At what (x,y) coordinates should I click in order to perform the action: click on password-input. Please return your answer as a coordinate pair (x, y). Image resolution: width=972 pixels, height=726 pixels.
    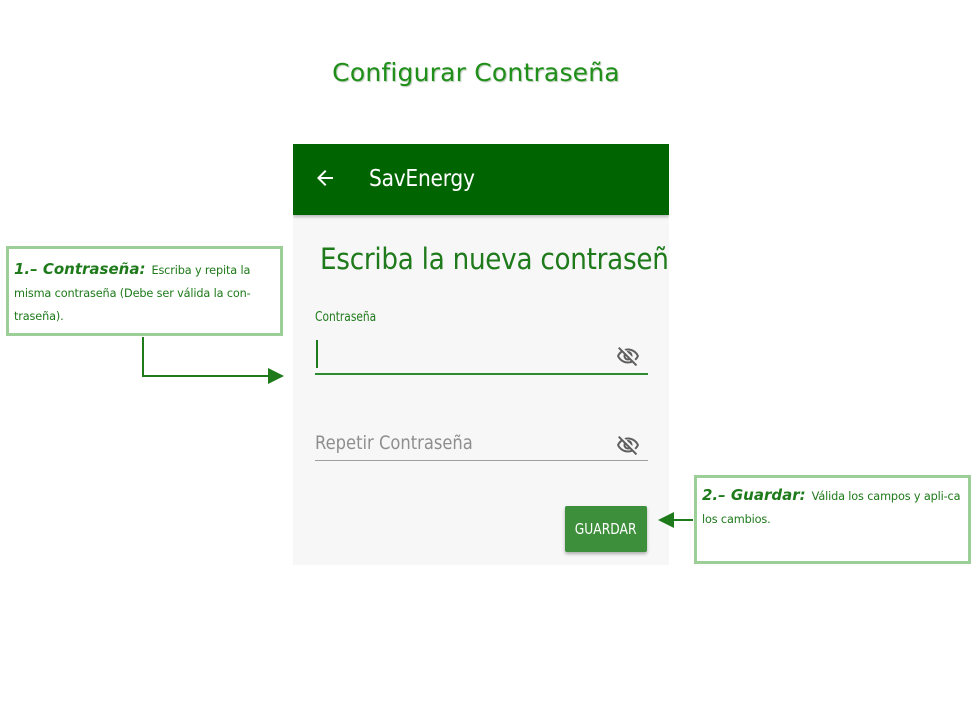
    Looking at the image, I should click on (460, 354).